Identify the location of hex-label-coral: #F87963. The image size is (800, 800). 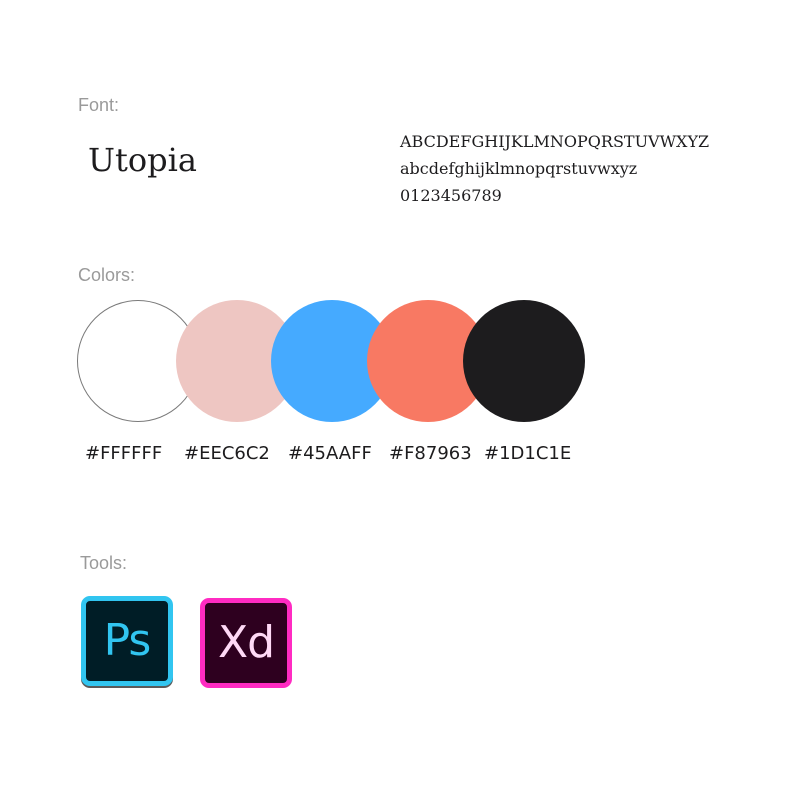
(430, 453).